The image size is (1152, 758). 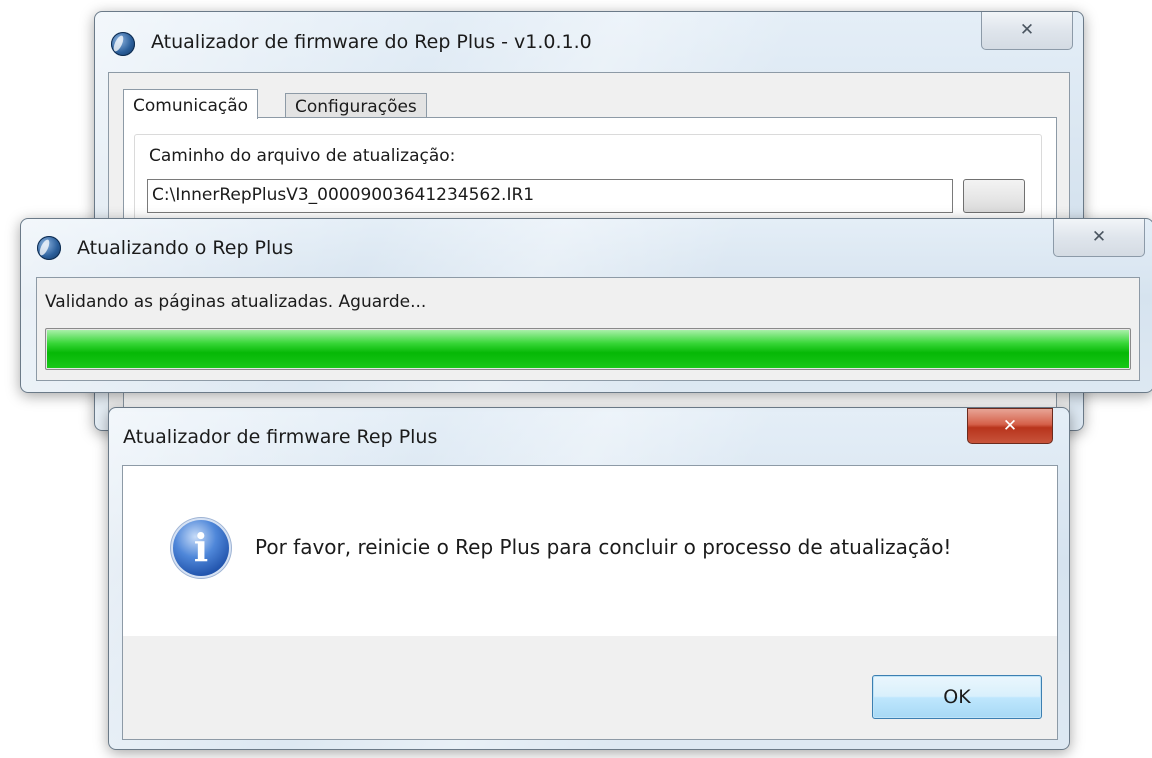 I want to click on information-icon: i, so click(x=201, y=548).